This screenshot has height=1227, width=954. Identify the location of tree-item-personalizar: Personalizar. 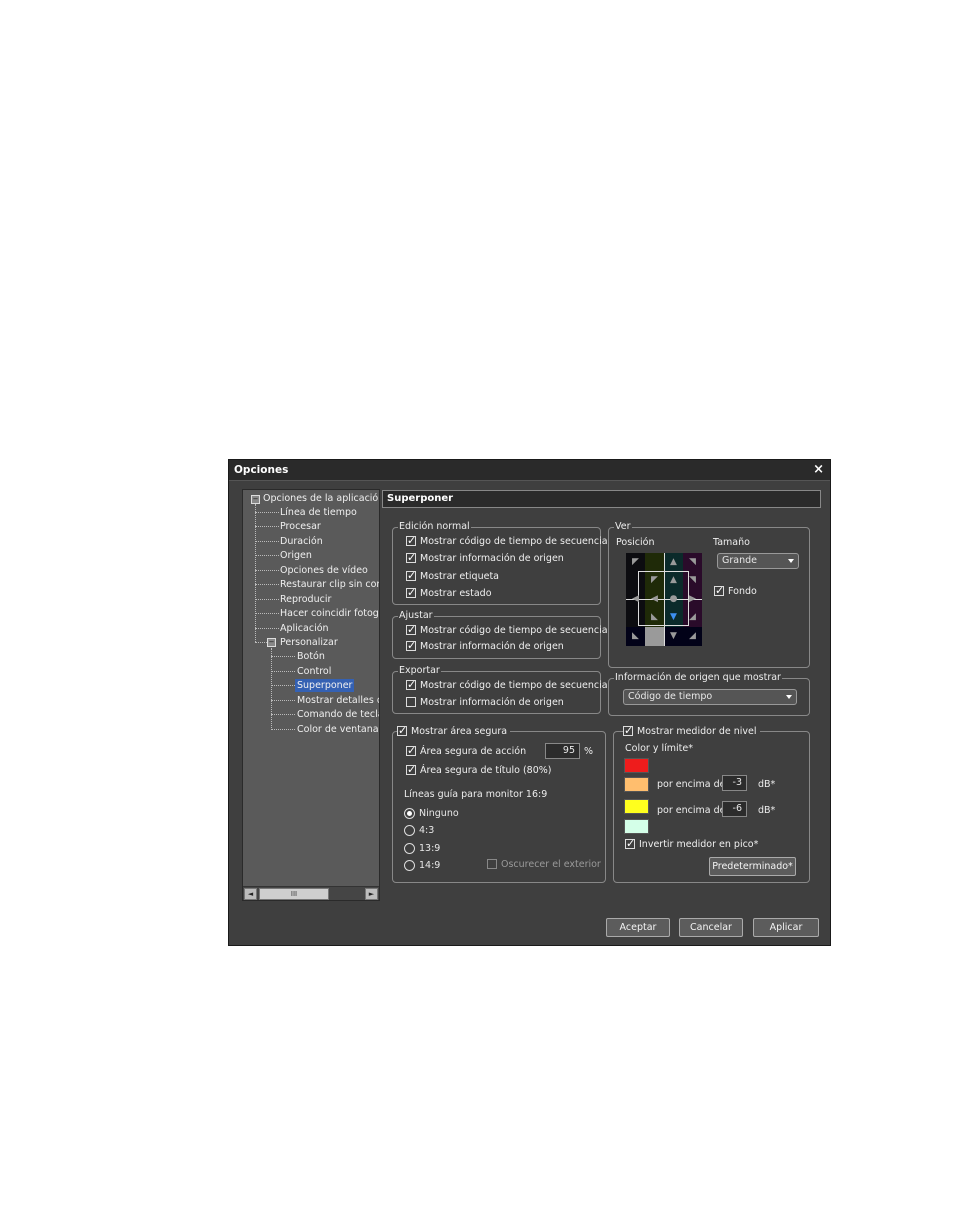
(309, 642).